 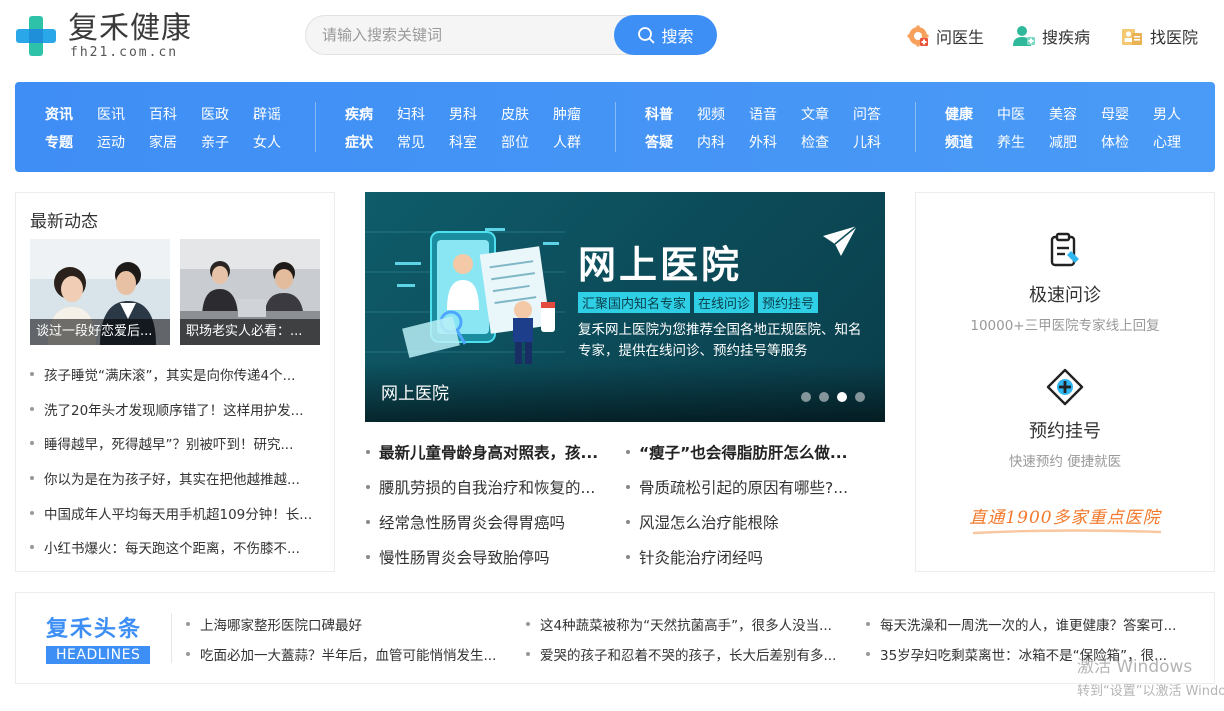 What do you see at coordinates (1179, 114) in the screenshot?
I see `nav-item: 男人` at bounding box center [1179, 114].